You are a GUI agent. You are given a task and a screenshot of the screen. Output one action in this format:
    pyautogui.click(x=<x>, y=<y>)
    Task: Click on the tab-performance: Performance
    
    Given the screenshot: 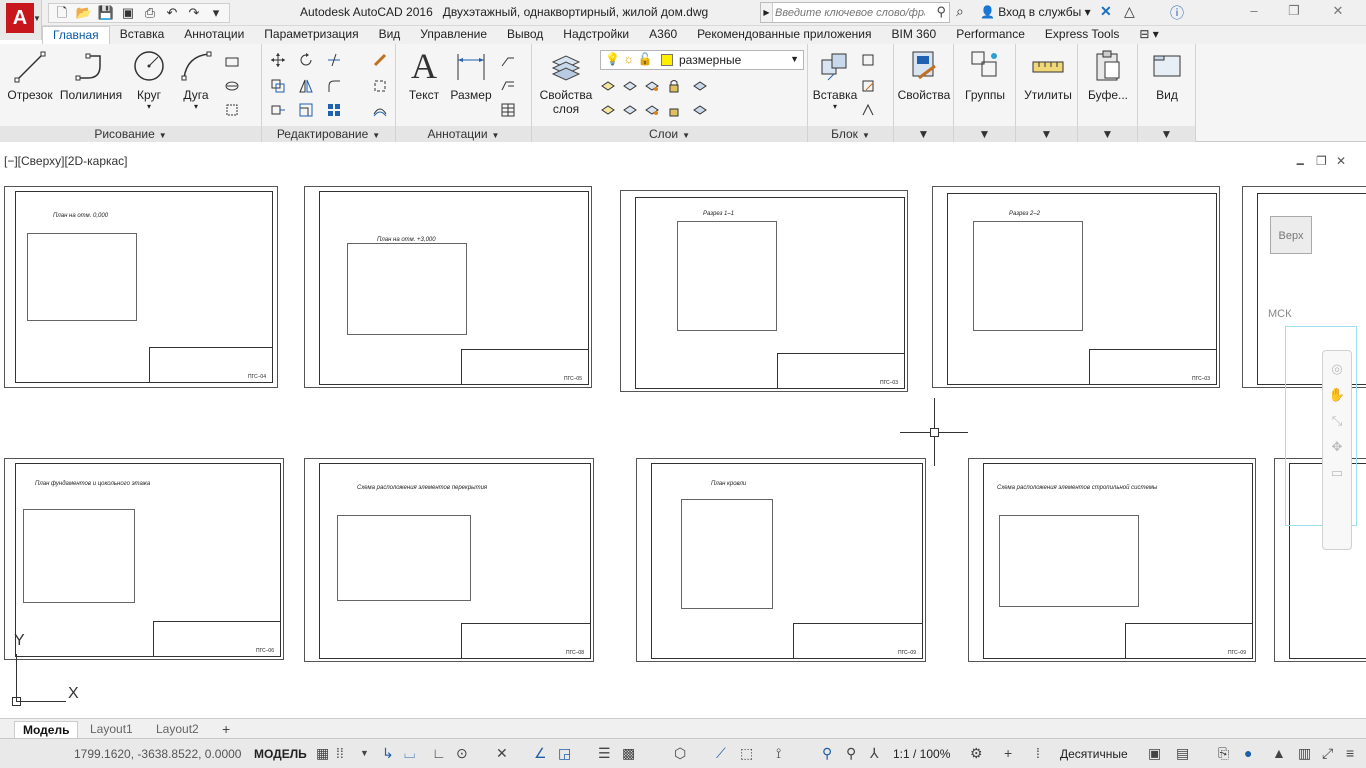 What is the action you would take?
    pyautogui.click(x=990, y=35)
    